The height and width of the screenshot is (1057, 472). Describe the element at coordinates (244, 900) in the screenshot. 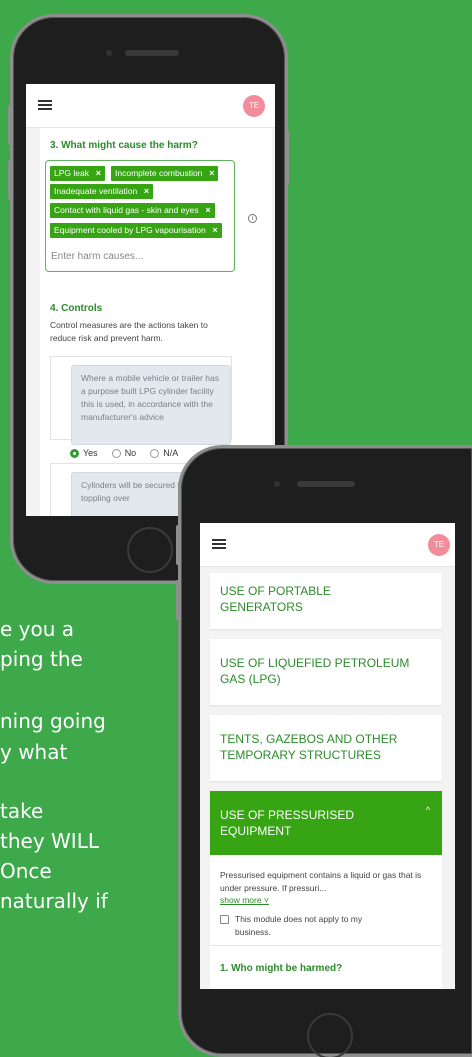

I see `show-more-link: show more ˅` at that location.